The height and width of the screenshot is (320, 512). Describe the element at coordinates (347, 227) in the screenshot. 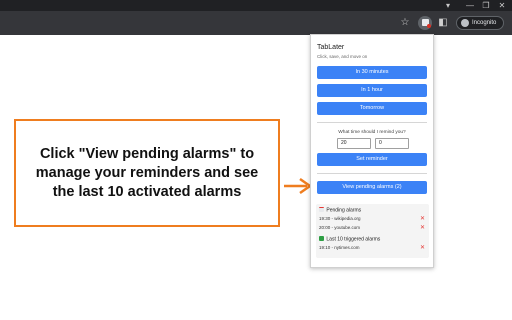

I see `alarm-site: youtube.com` at that location.